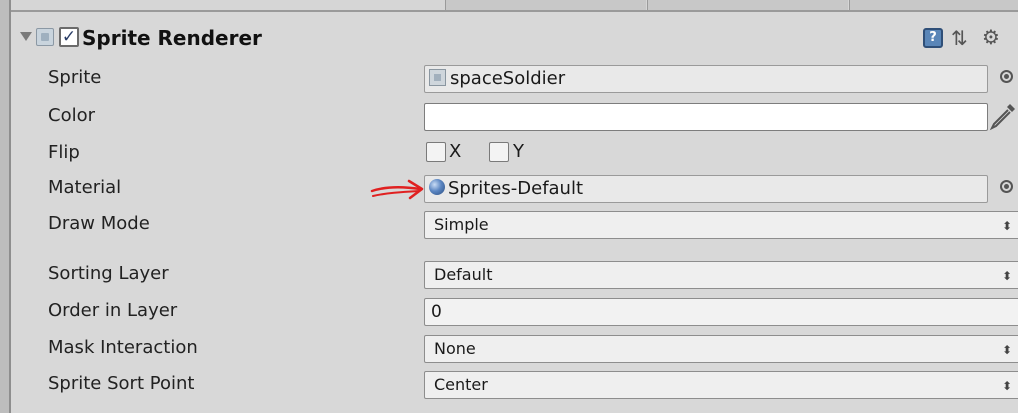  Describe the element at coordinates (45, 37) in the screenshot. I see `sprite-renderer-icon` at that location.